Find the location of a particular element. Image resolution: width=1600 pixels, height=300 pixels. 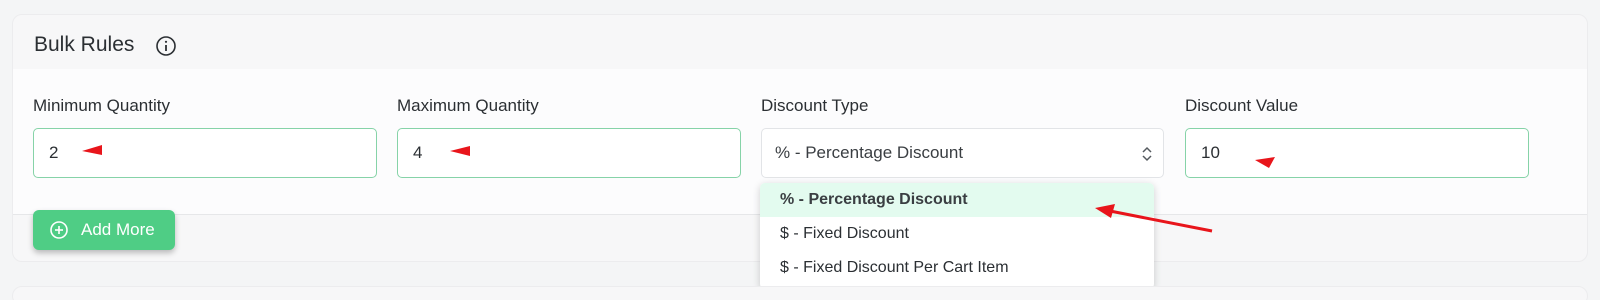

min-quantity-label: Minimum Quantity is located at coordinates (101, 105).